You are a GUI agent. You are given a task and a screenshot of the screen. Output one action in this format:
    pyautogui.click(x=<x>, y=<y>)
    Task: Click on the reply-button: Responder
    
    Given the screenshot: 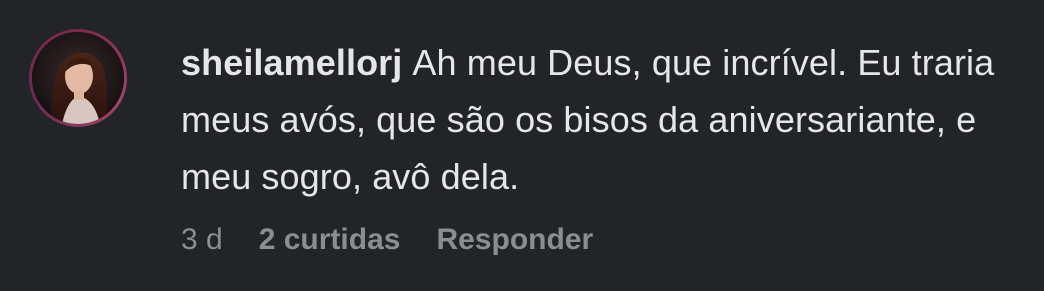 What is the action you would take?
    pyautogui.click(x=514, y=240)
    